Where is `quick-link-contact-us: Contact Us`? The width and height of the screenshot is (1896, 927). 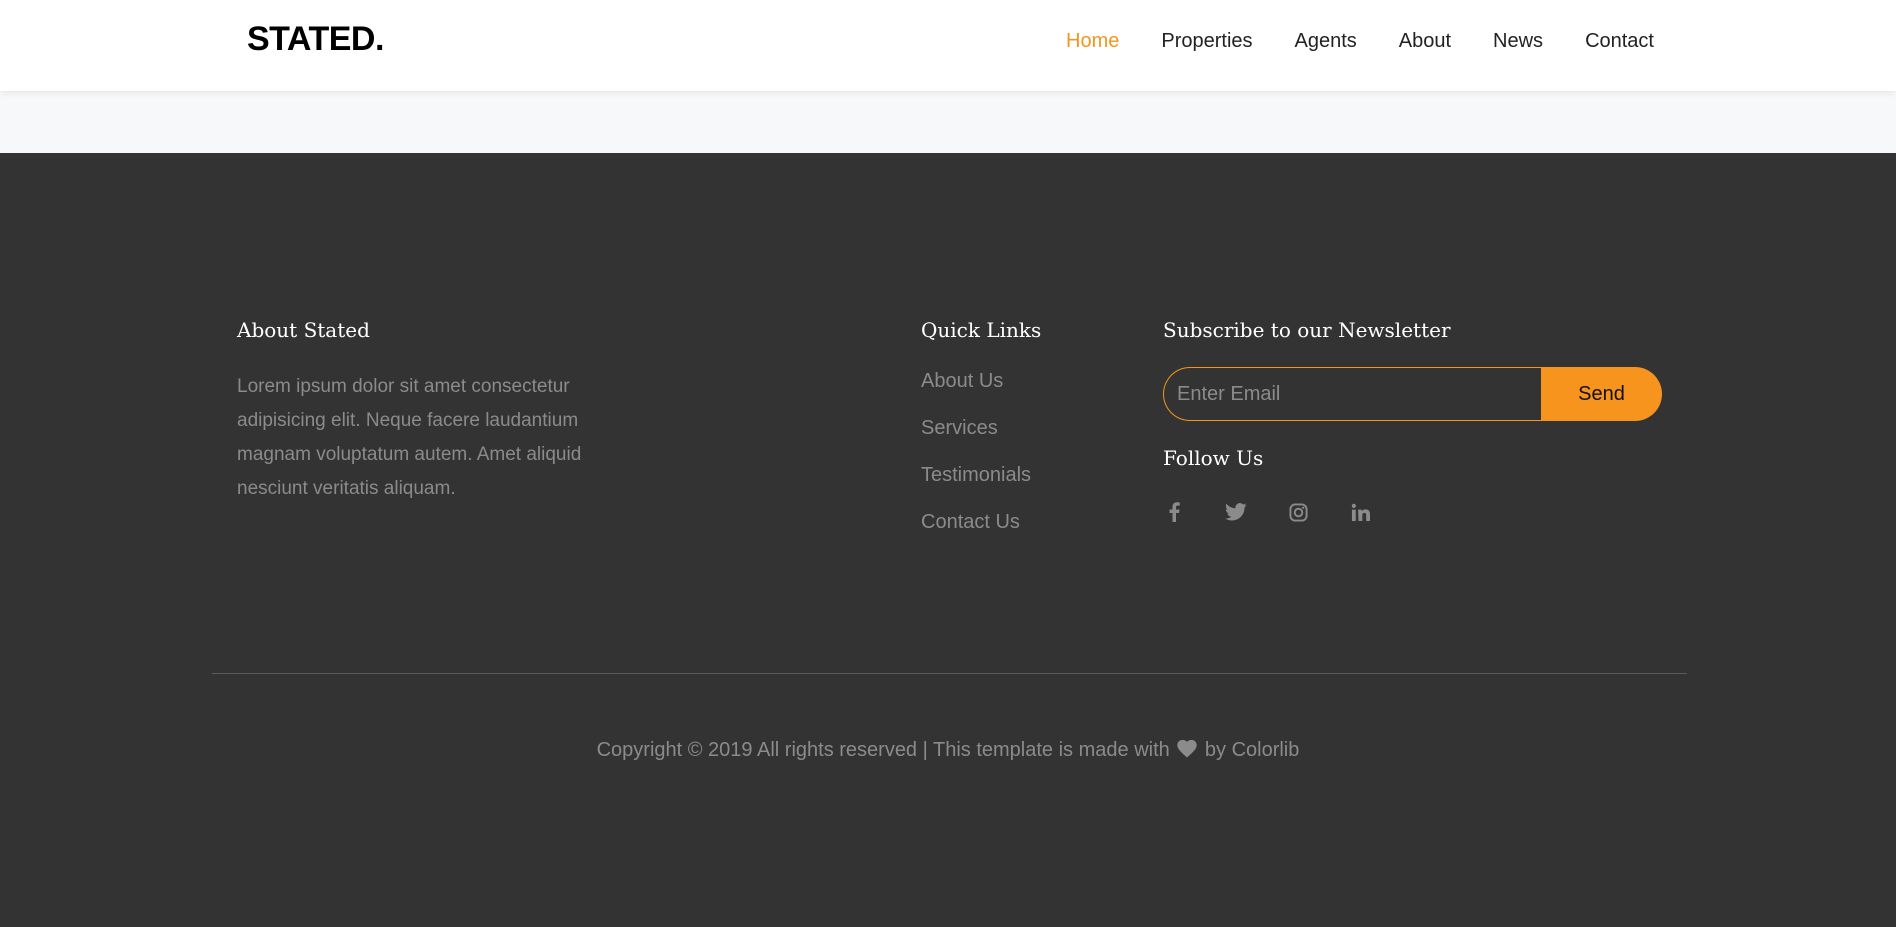 quick-link-contact-us: Contact Us is located at coordinates (970, 522).